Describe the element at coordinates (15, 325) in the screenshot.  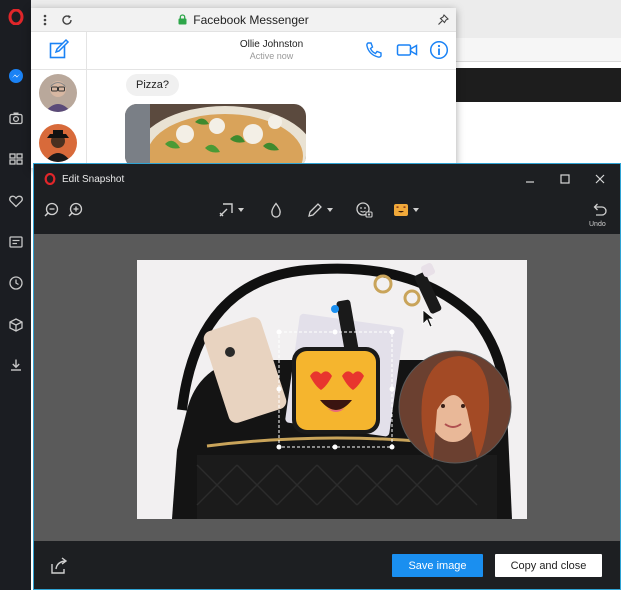
I see `cube-icon` at that location.